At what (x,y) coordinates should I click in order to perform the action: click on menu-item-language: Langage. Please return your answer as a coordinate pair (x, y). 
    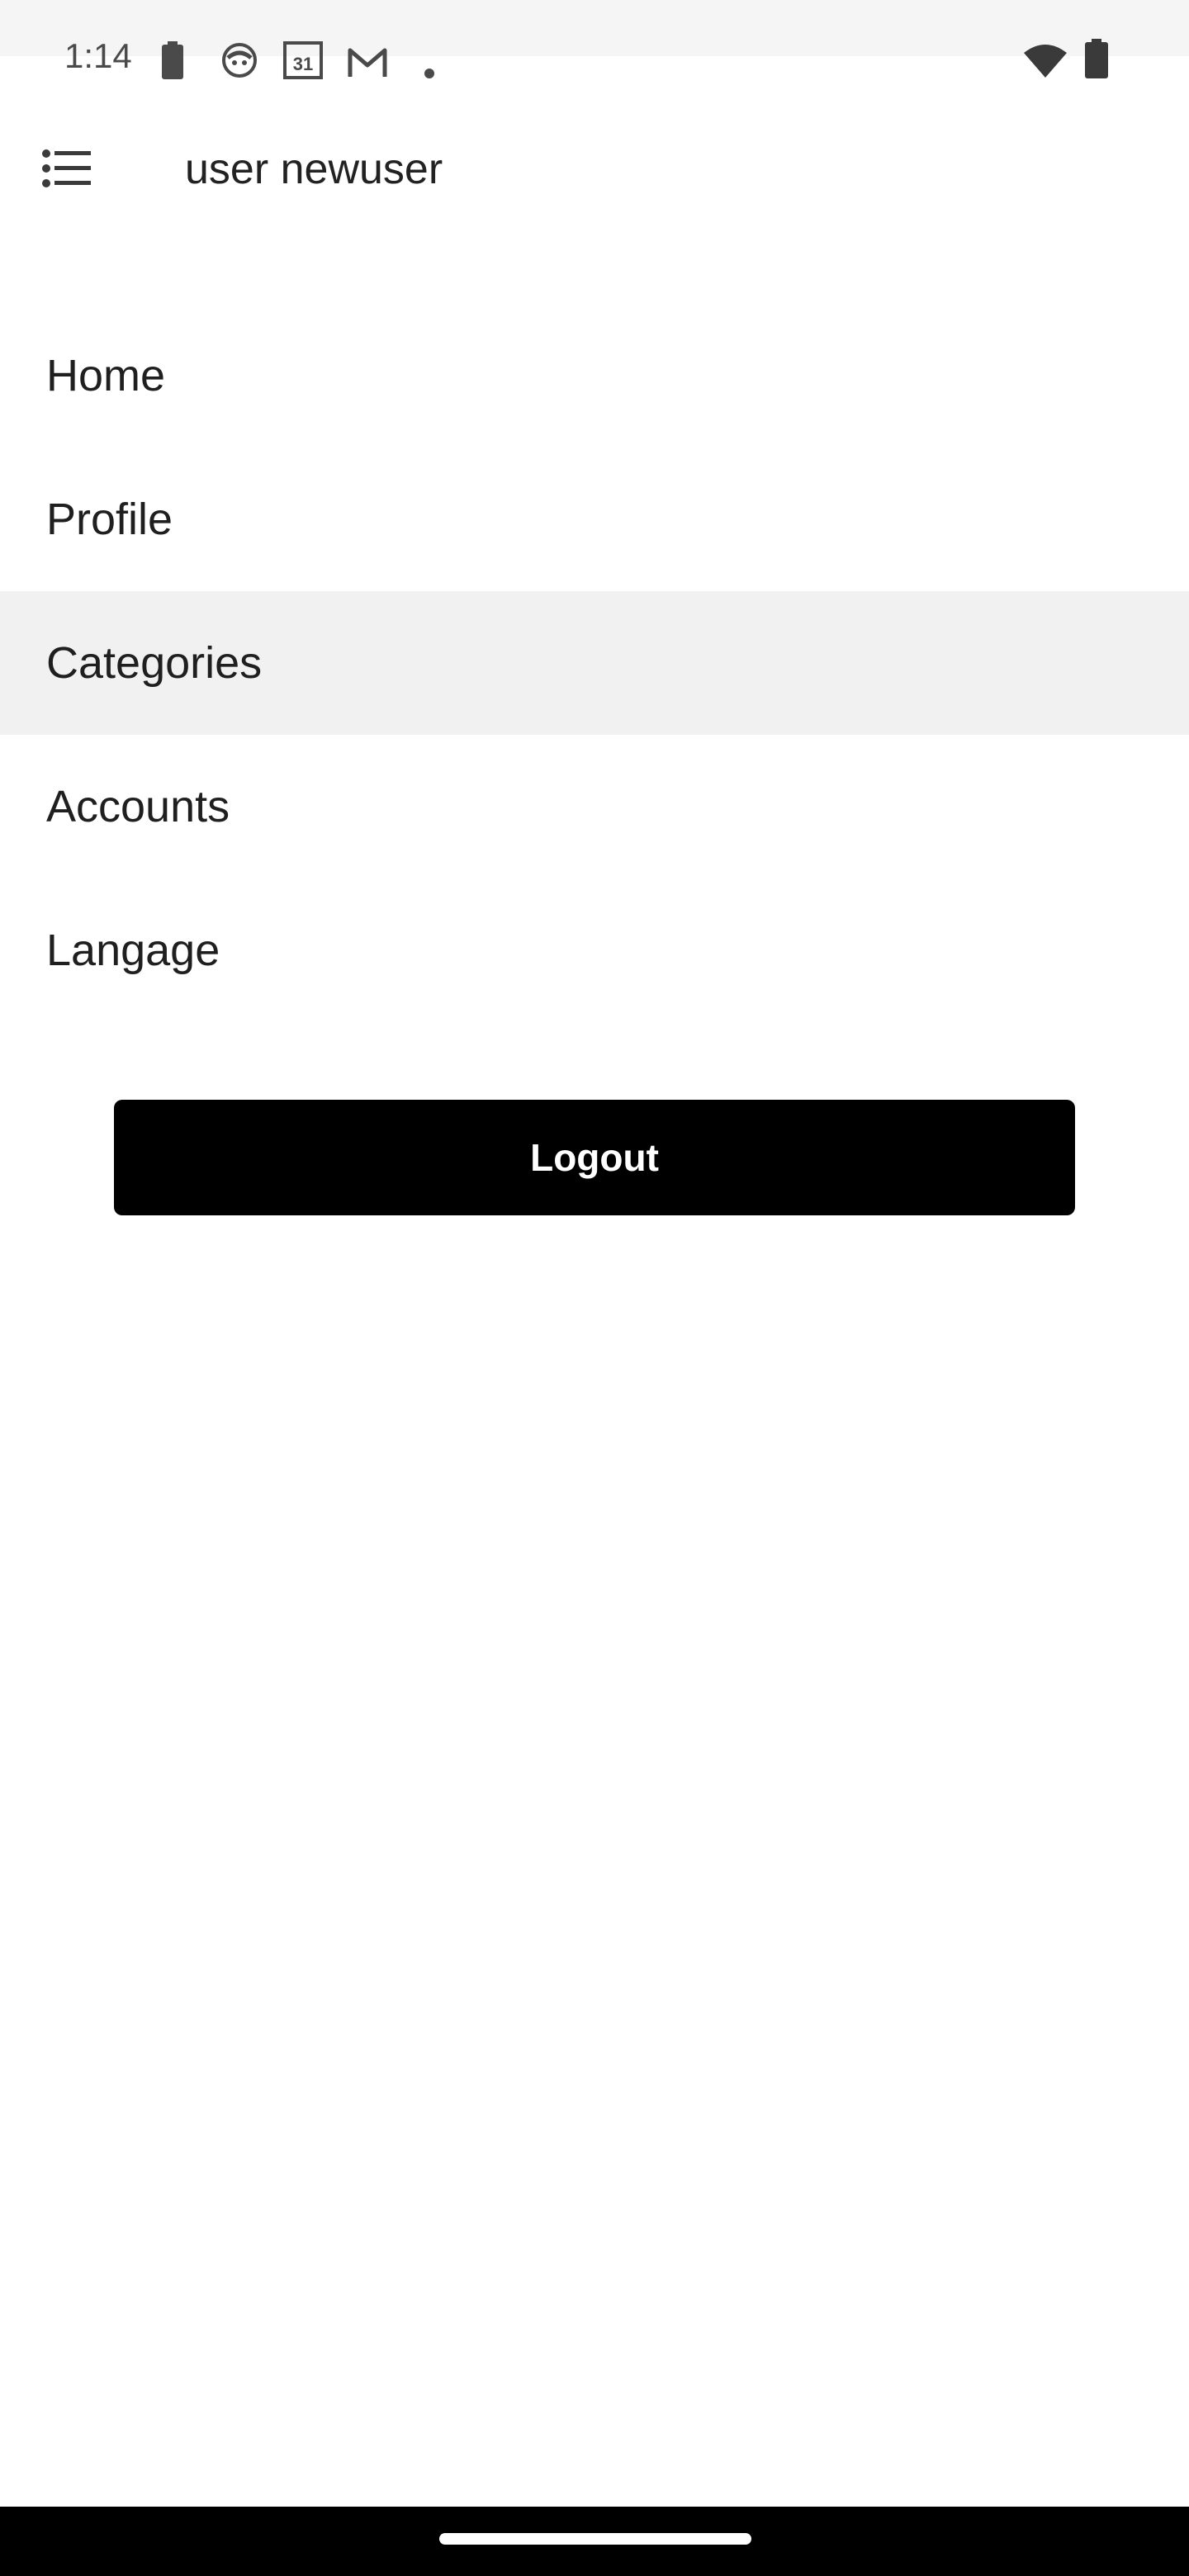
    Looking at the image, I should click on (594, 950).